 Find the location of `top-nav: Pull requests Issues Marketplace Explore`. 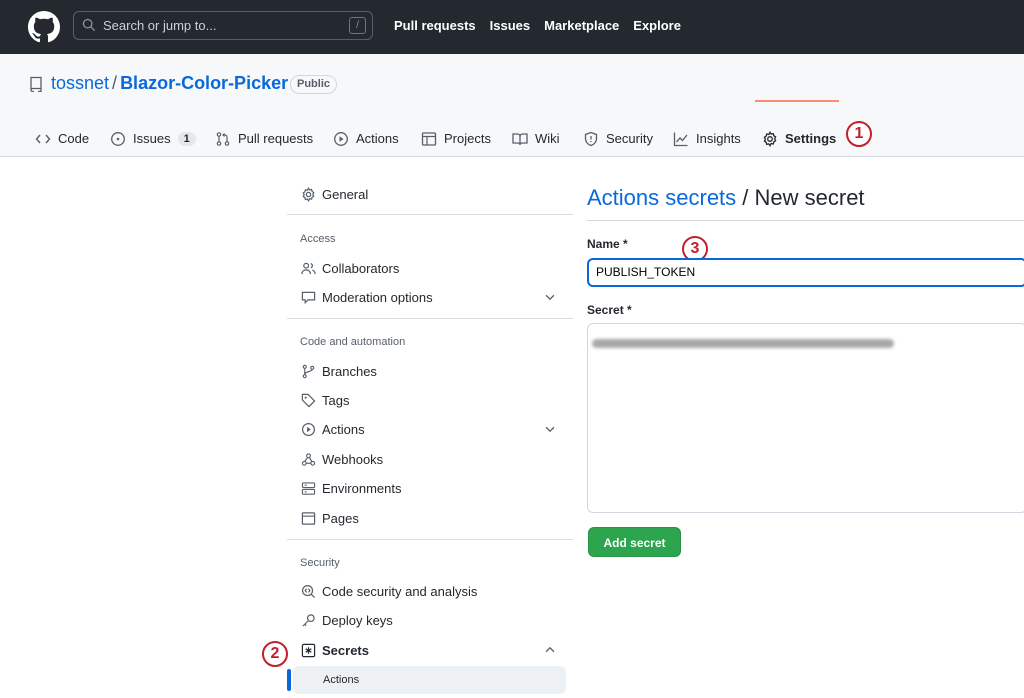

top-nav: Pull requests Issues Marketplace Explore is located at coordinates (544, 25).